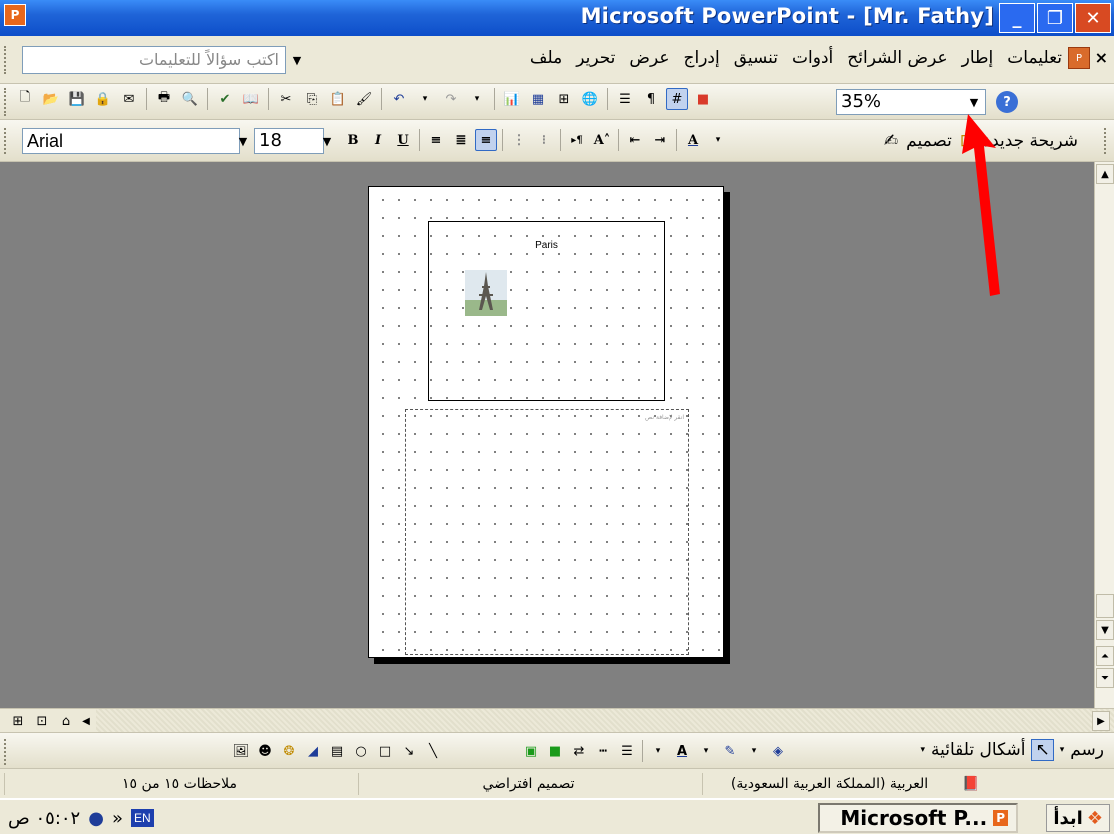 This screenshot has width=1114, height=834. Describe the element at coordinates (1093, 18) in the screenshot. I see `close-button: ✕` at that location.